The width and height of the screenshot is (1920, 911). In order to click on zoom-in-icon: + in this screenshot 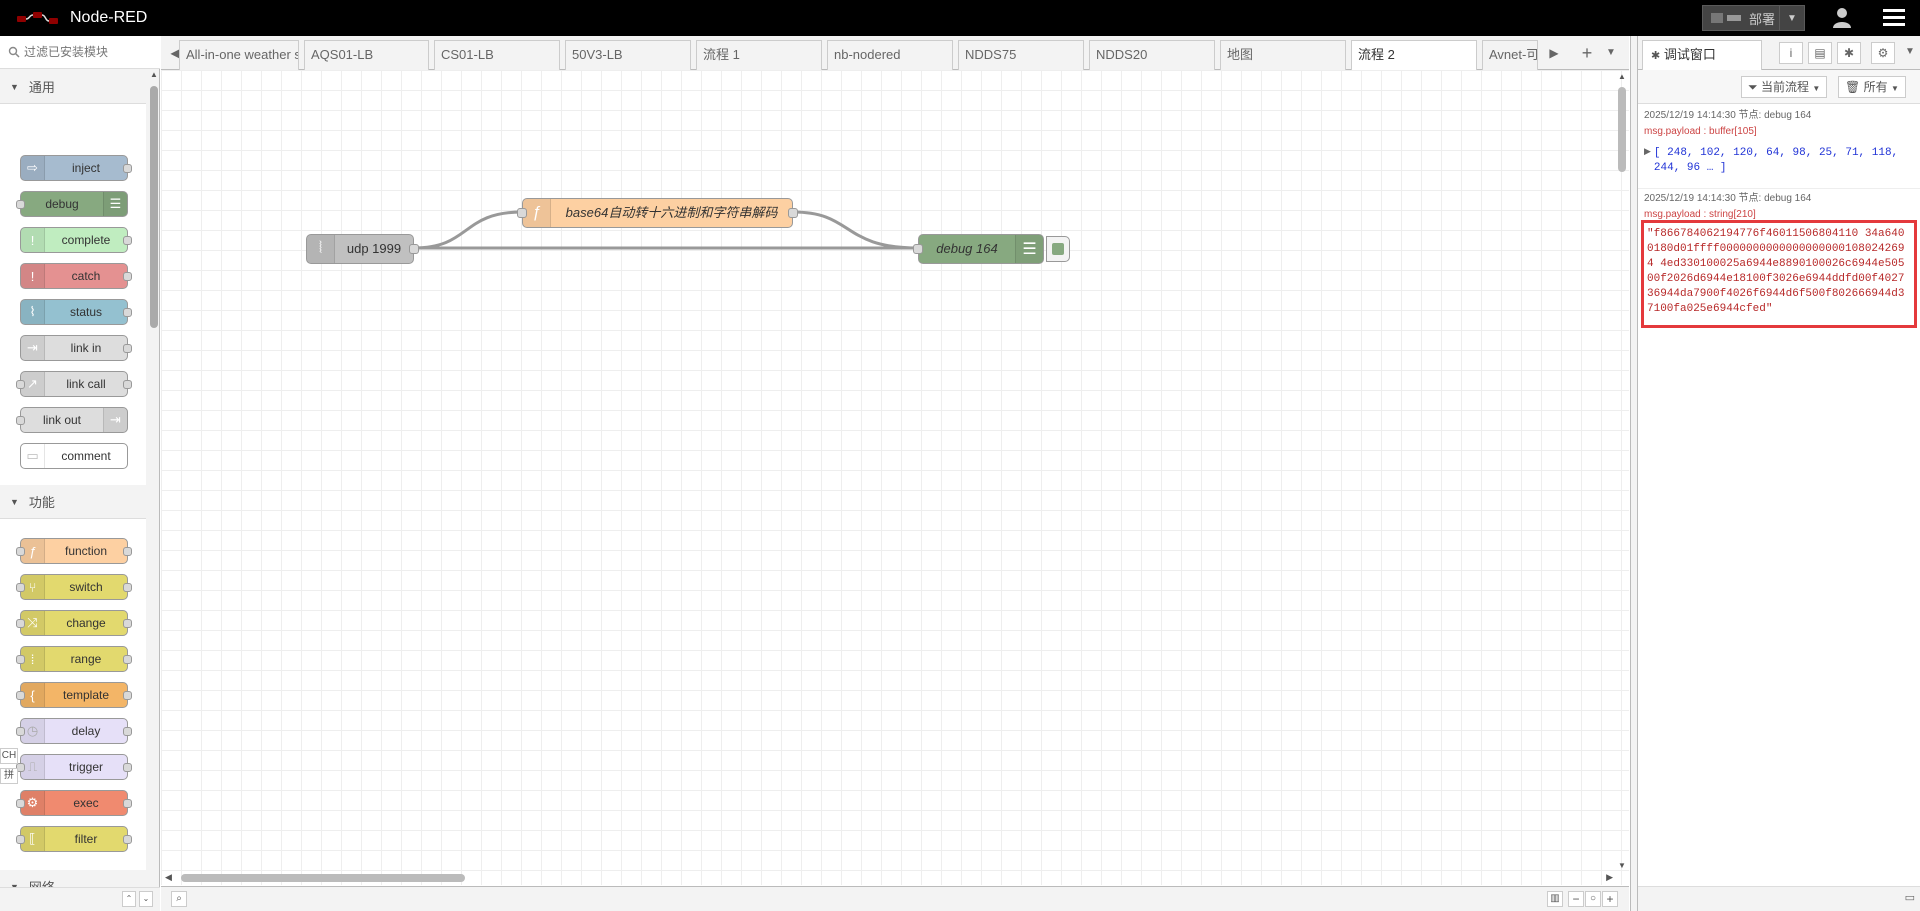, I will do `click(1610, 899)`.